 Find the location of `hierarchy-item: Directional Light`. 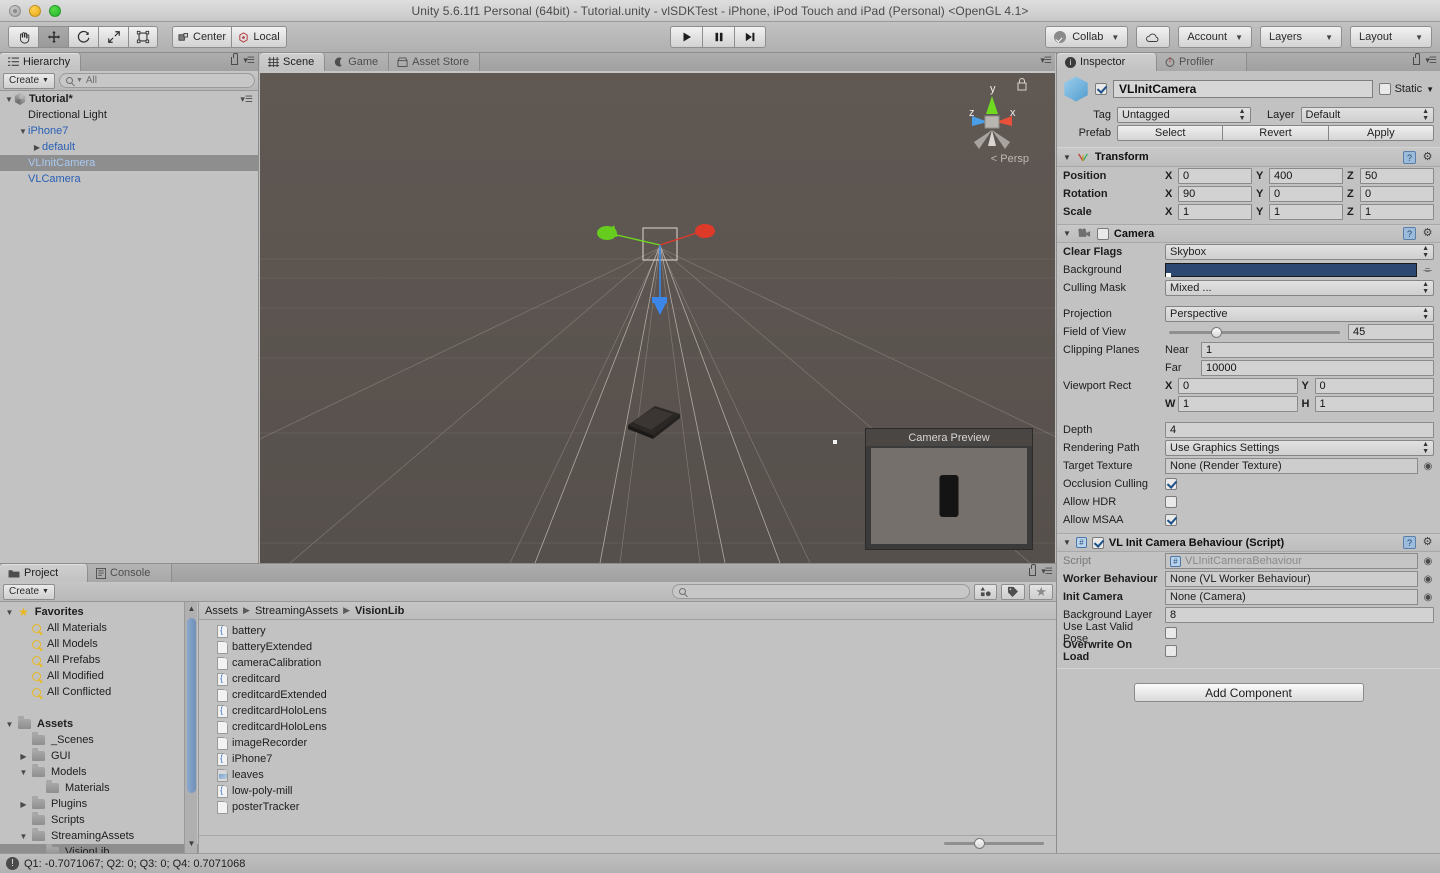

hierarchy-item: Directional Light is located at coordinates (129, 115).